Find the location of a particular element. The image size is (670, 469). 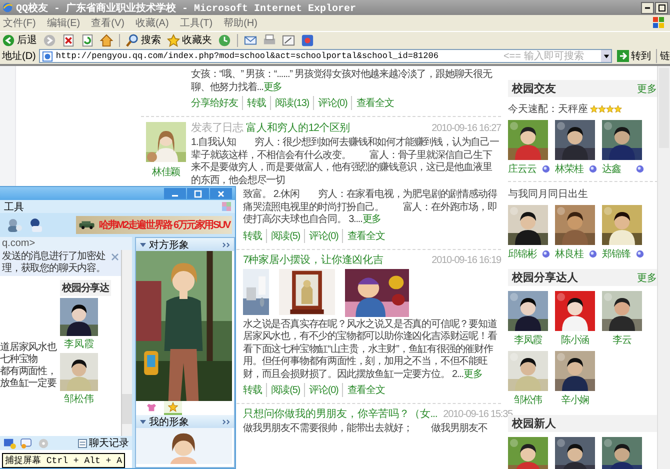

address-field: http://pengyou.qq.com/index.php?mod=school&act=schoolportal&school_id=81206 <== 输入即可搜索 is located at coordinates (325, 56).